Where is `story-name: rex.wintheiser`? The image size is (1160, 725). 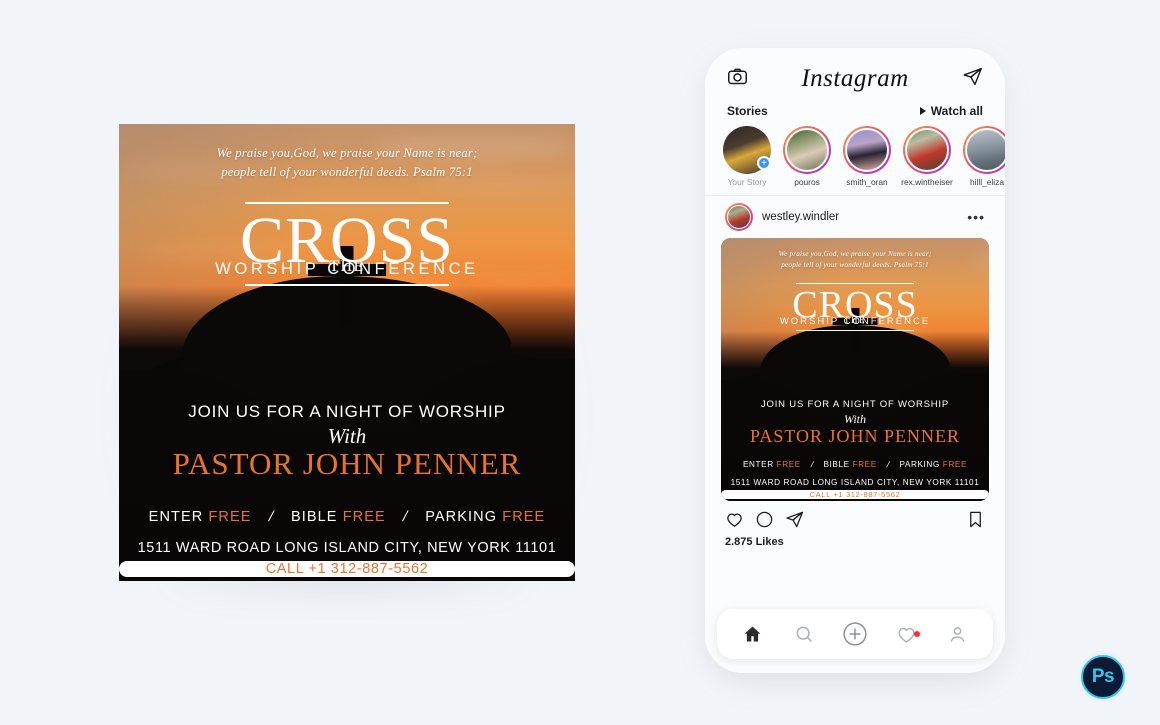
story-name: rex.wintheiser is located at coordinates (927, 182).